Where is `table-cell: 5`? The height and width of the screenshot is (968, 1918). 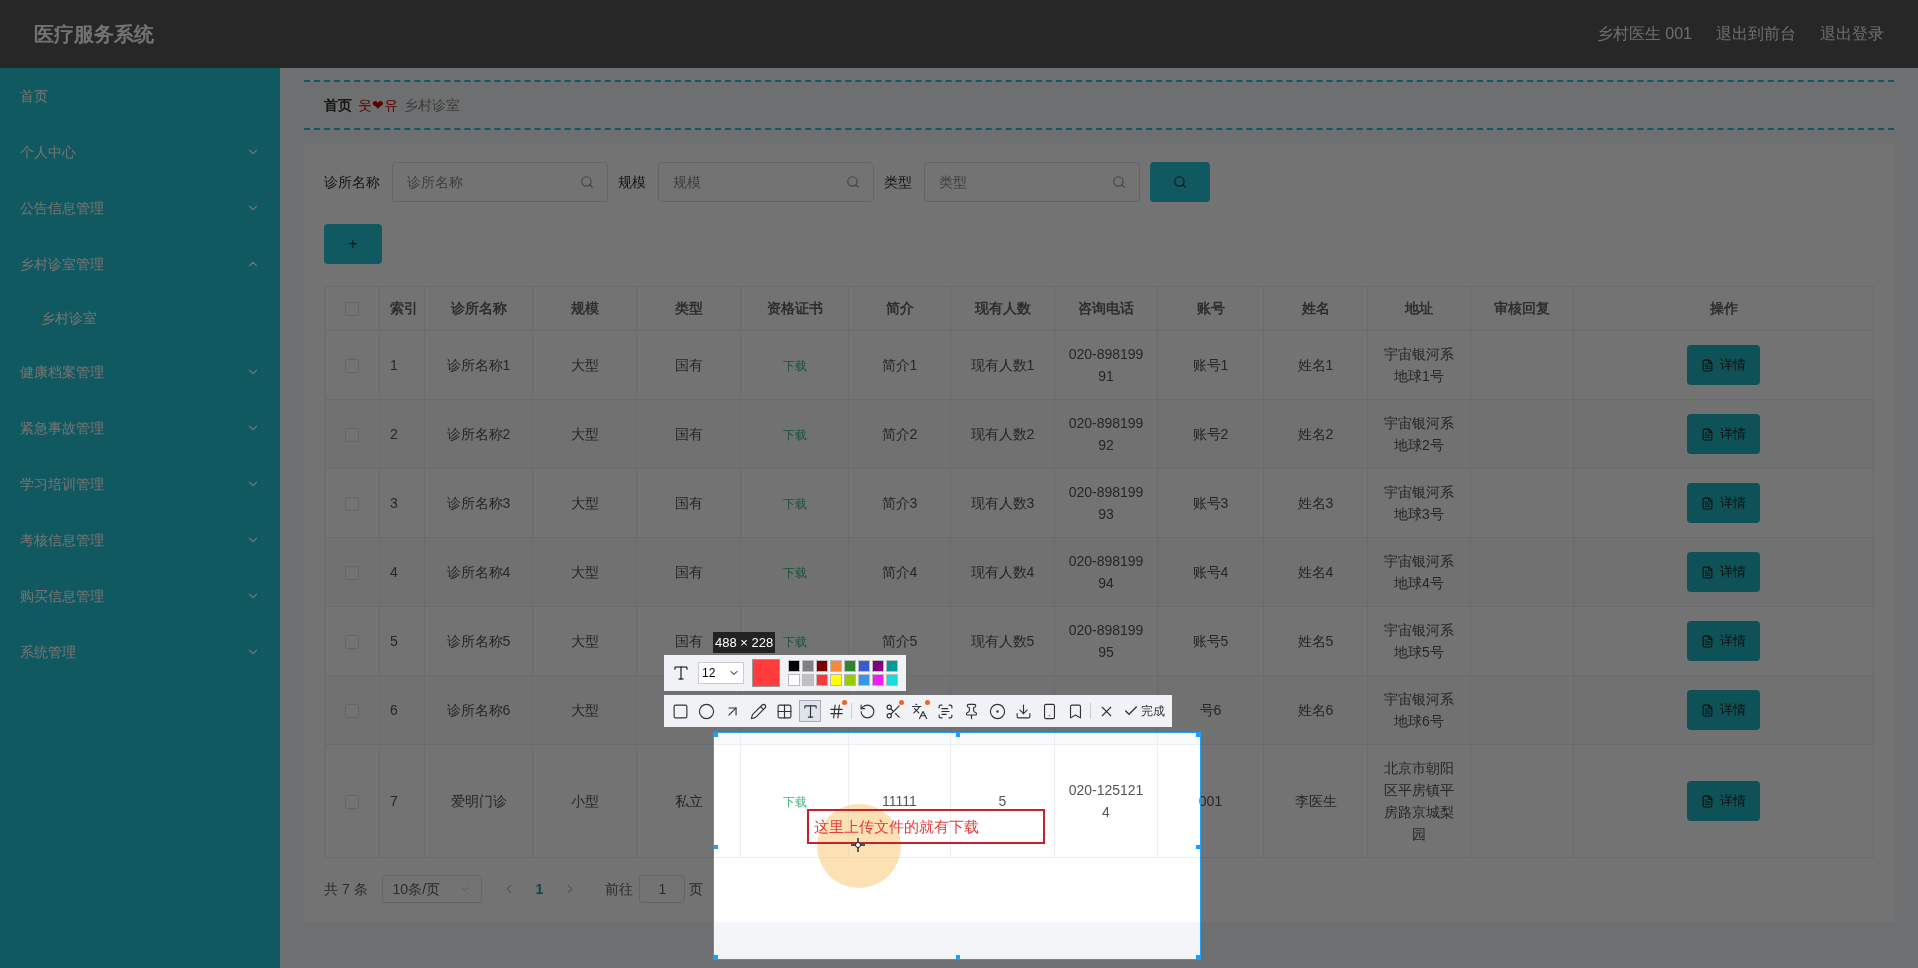
table-cell: 5 is located at coordinates (1002, 801).